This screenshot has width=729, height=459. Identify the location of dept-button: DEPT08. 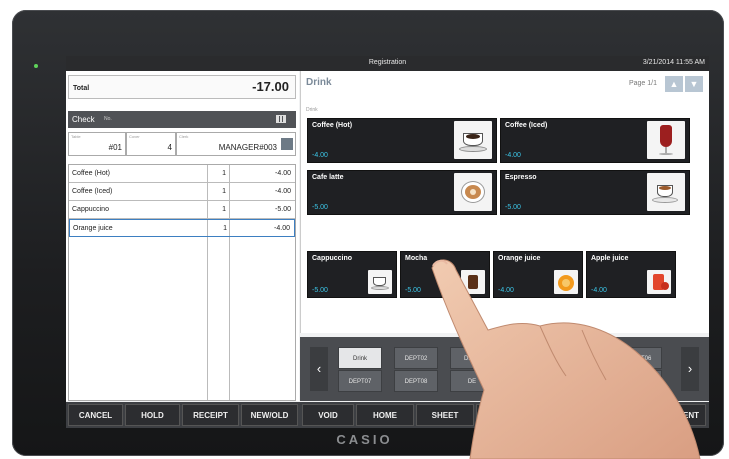
(416, 381).